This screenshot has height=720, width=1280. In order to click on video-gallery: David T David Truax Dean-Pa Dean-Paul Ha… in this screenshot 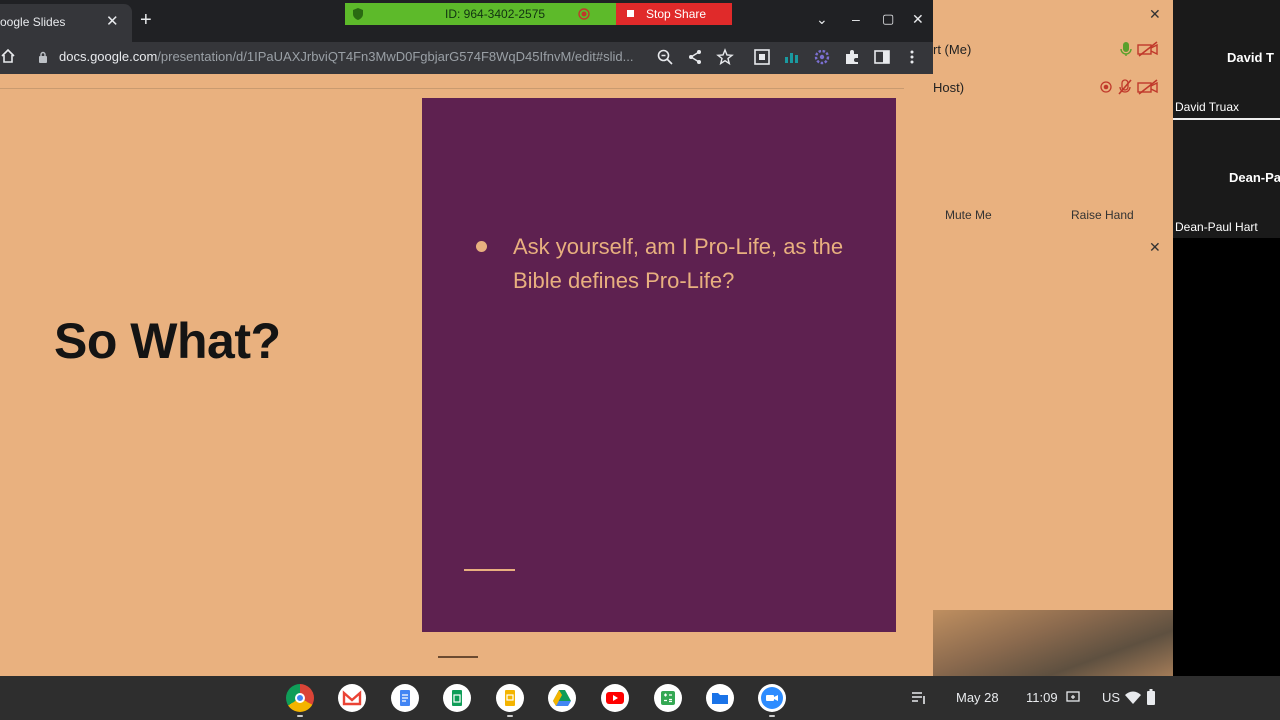, I will do `click(1226, 360)`.